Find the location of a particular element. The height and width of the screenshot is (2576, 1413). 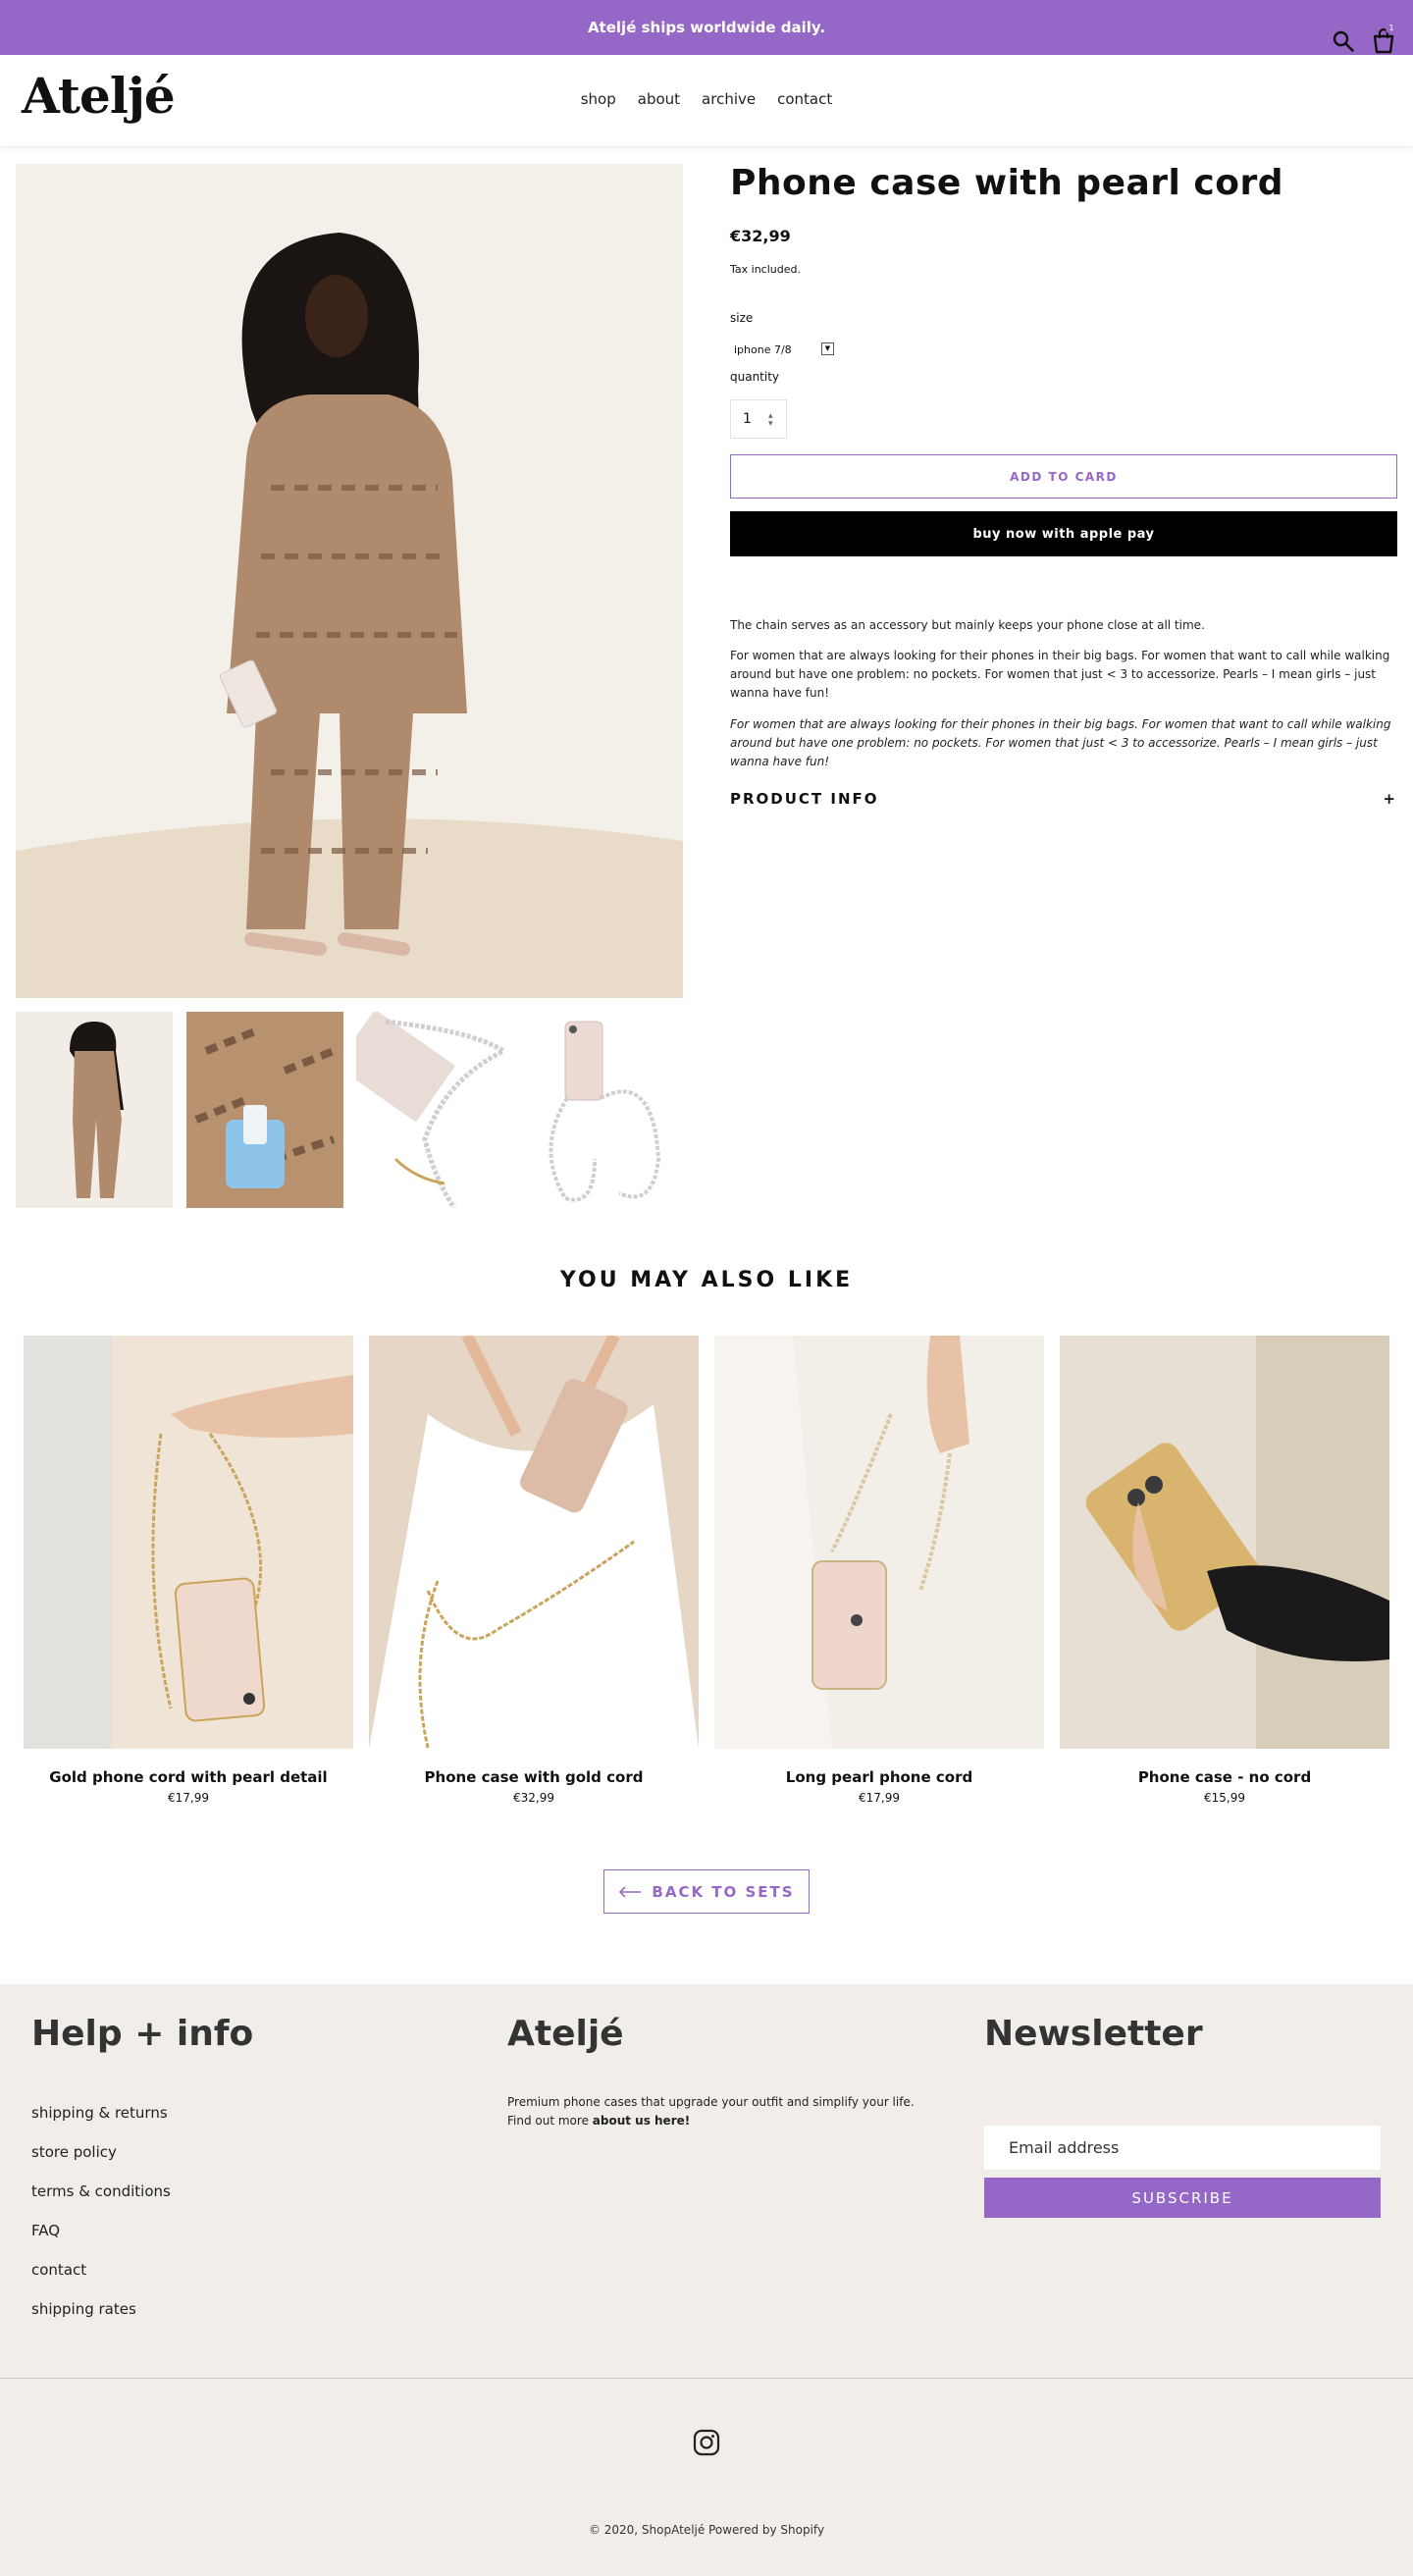

footer-link-shipping-rates: shipping rates is located at coordinates (83, 2309).